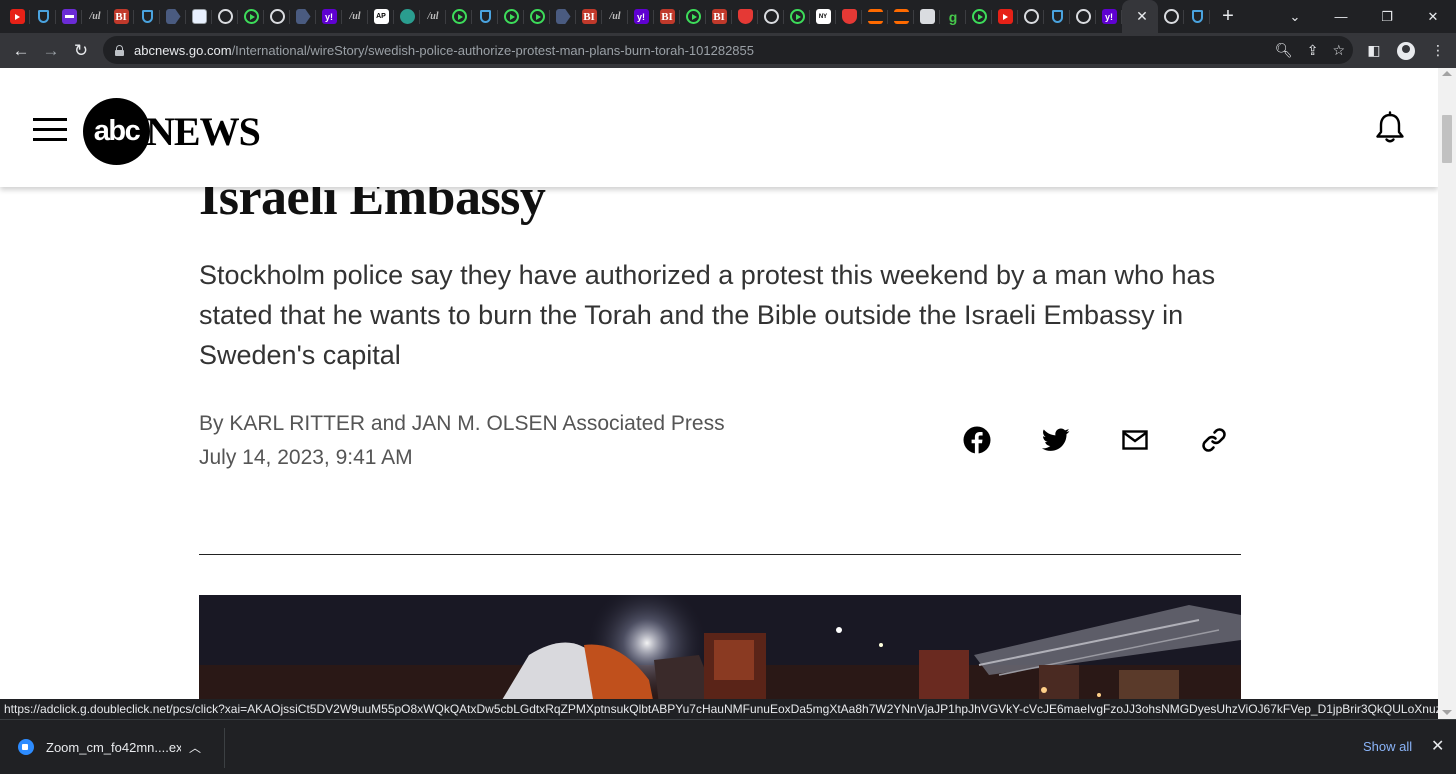  I want to click on browser-tab-26: BI, so click(667, 16).